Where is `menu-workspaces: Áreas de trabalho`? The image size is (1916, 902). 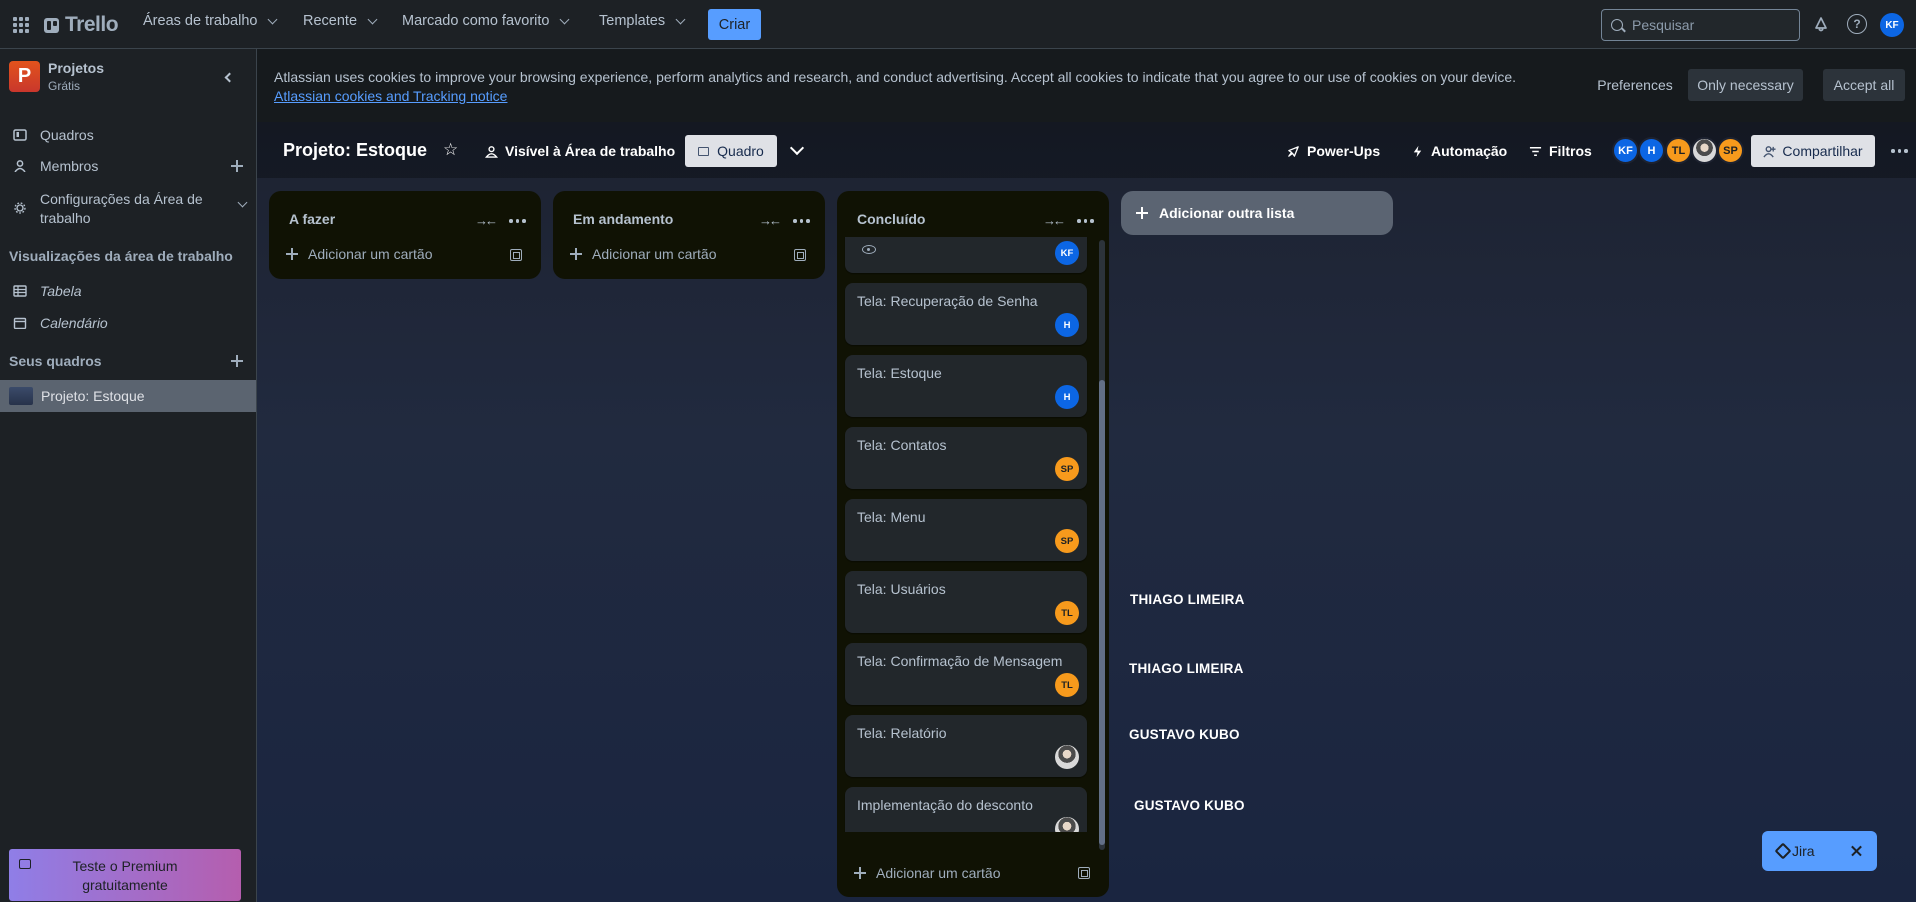
menu-workspaces: Áreas de trabalho is located at coordinates (210, 21).